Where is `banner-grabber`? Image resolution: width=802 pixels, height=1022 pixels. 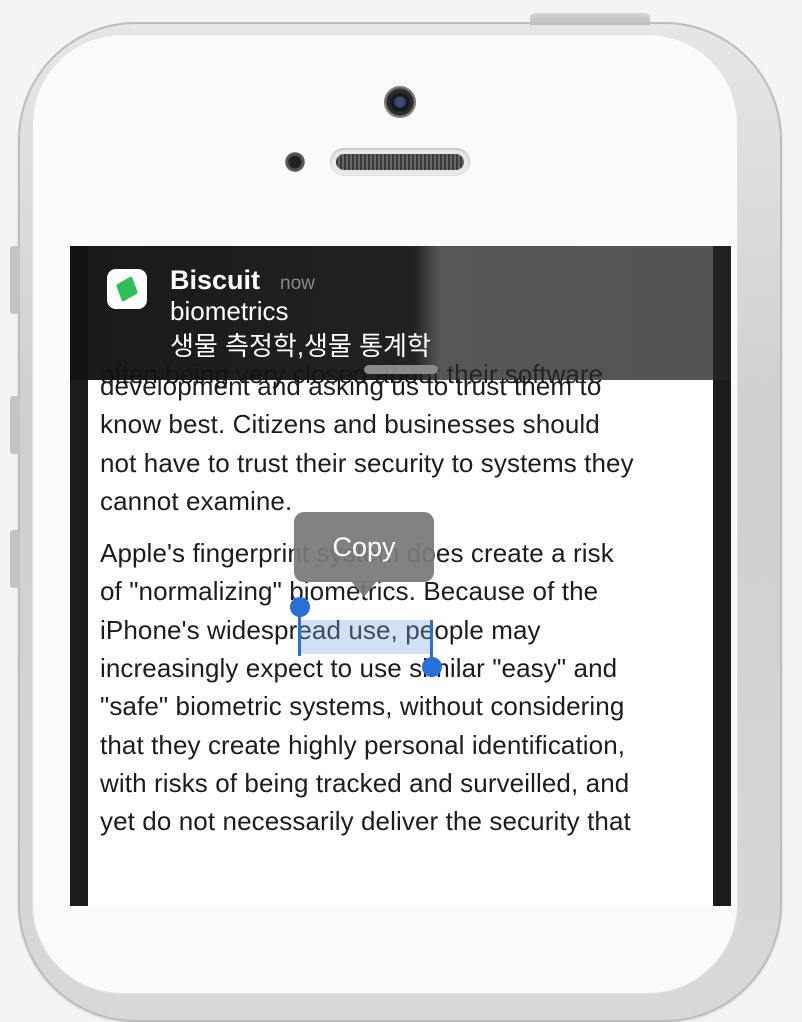
banner-grabber is located at coordinates (401, 369).